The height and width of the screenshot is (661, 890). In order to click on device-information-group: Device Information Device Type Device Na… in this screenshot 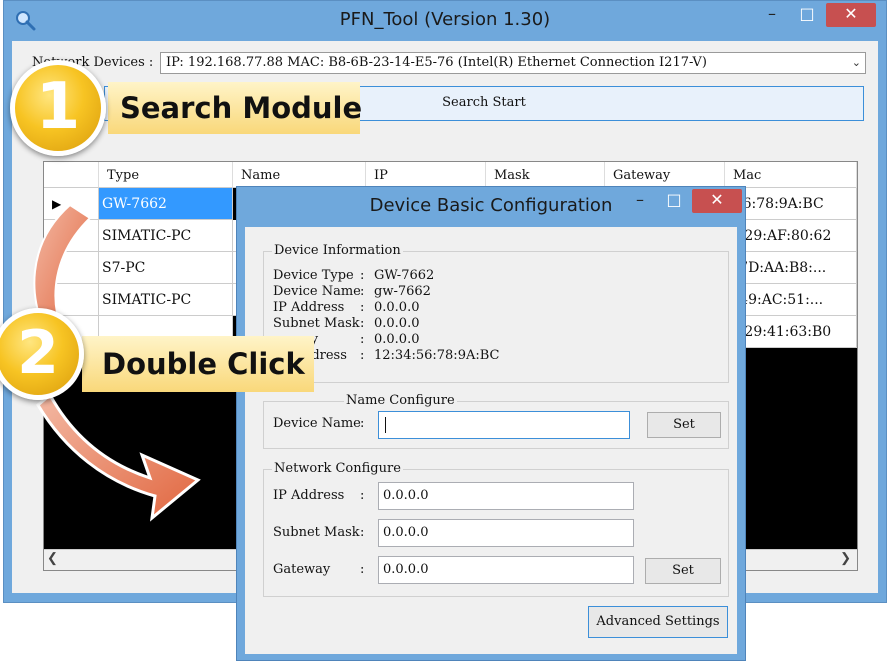, I will do `click(496, 313)`.